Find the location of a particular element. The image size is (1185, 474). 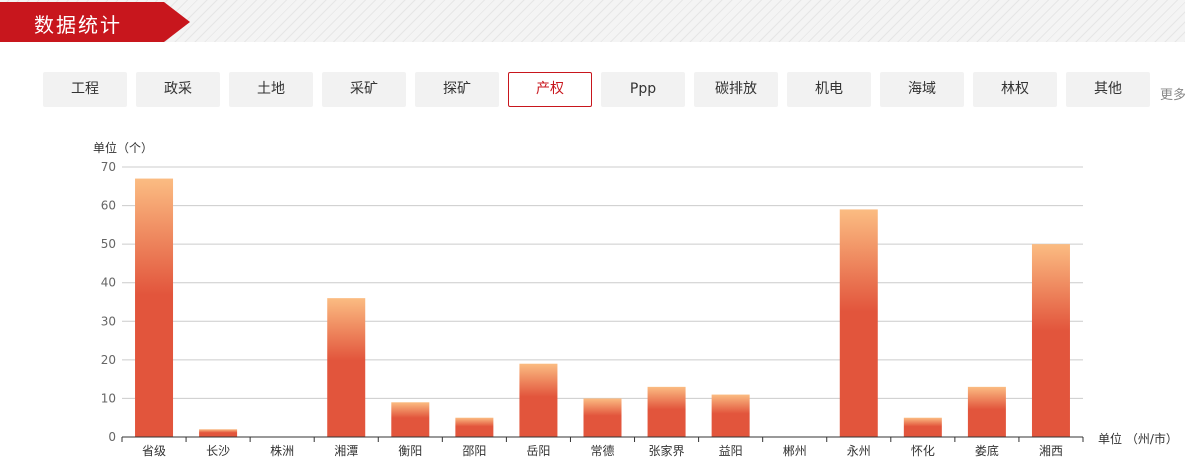

tab-forest-rights: 林权 is located at coordinates (1015, 89).